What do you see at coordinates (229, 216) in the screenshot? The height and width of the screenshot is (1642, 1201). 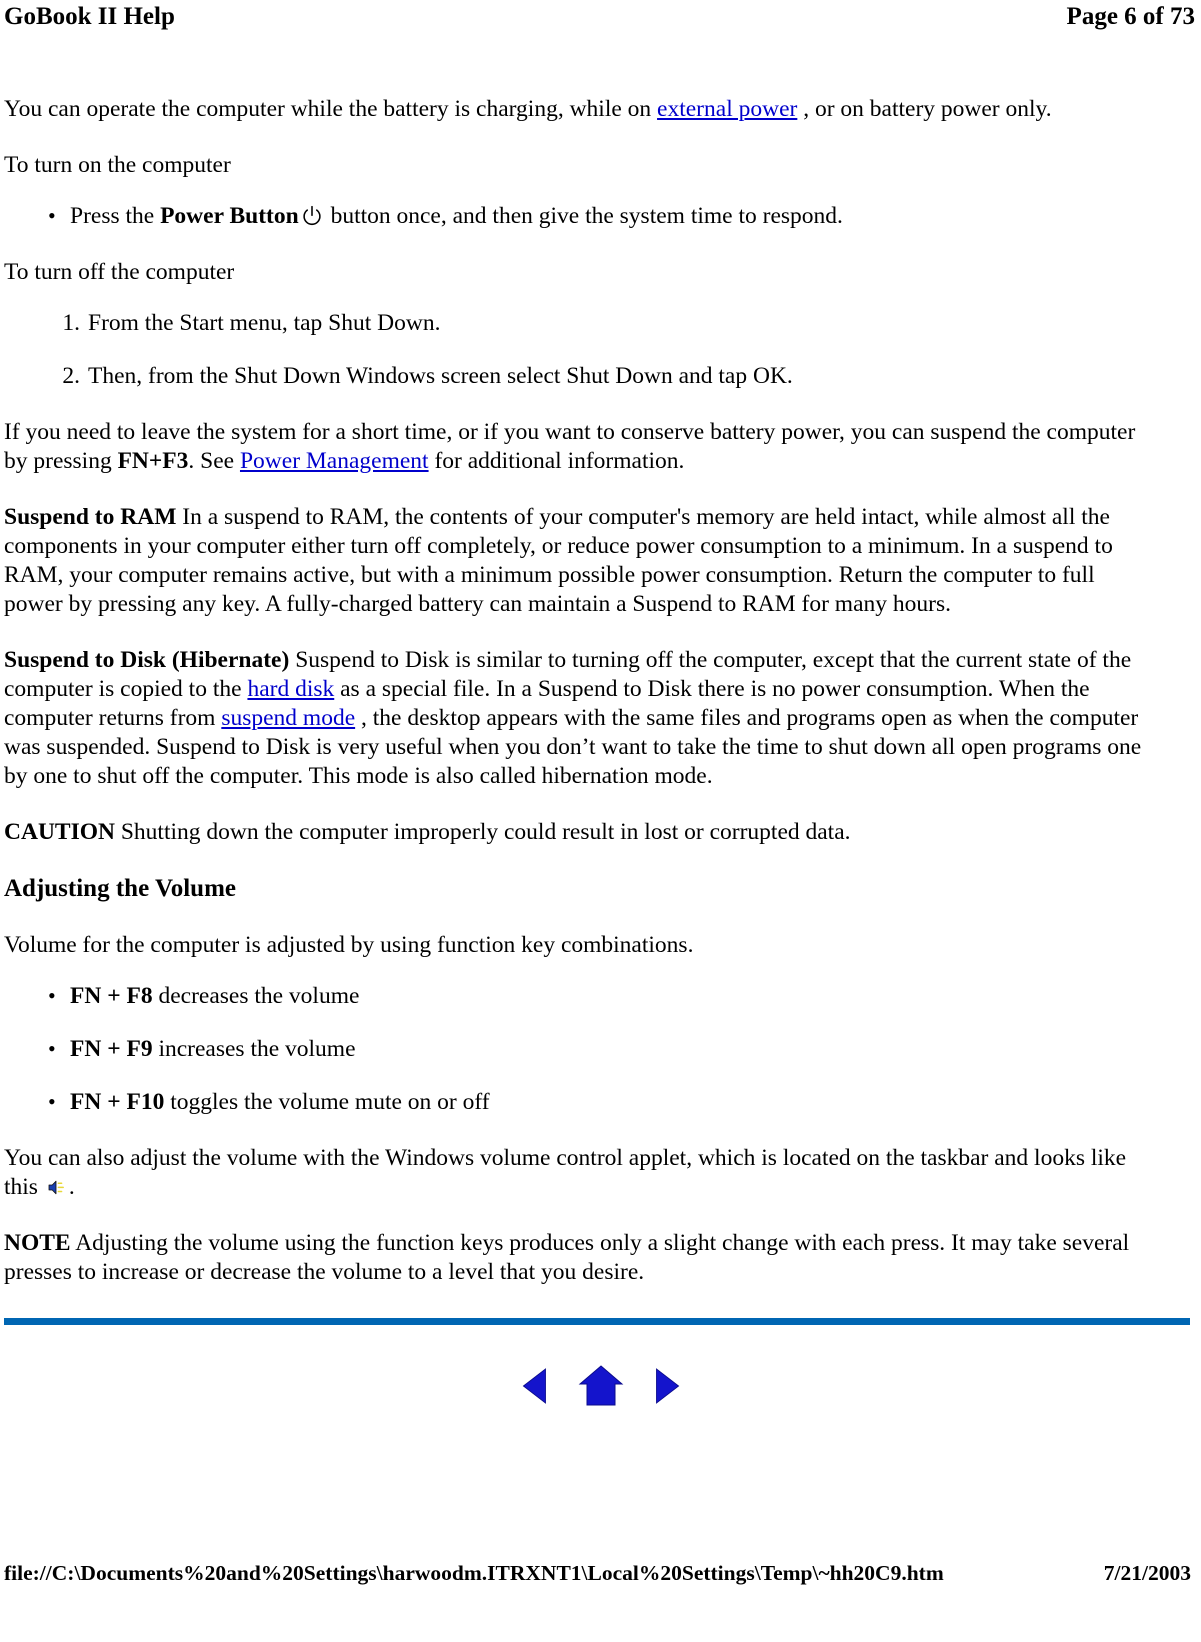 I see `power-button-label: Power Button` at bounding box center [229, 216].